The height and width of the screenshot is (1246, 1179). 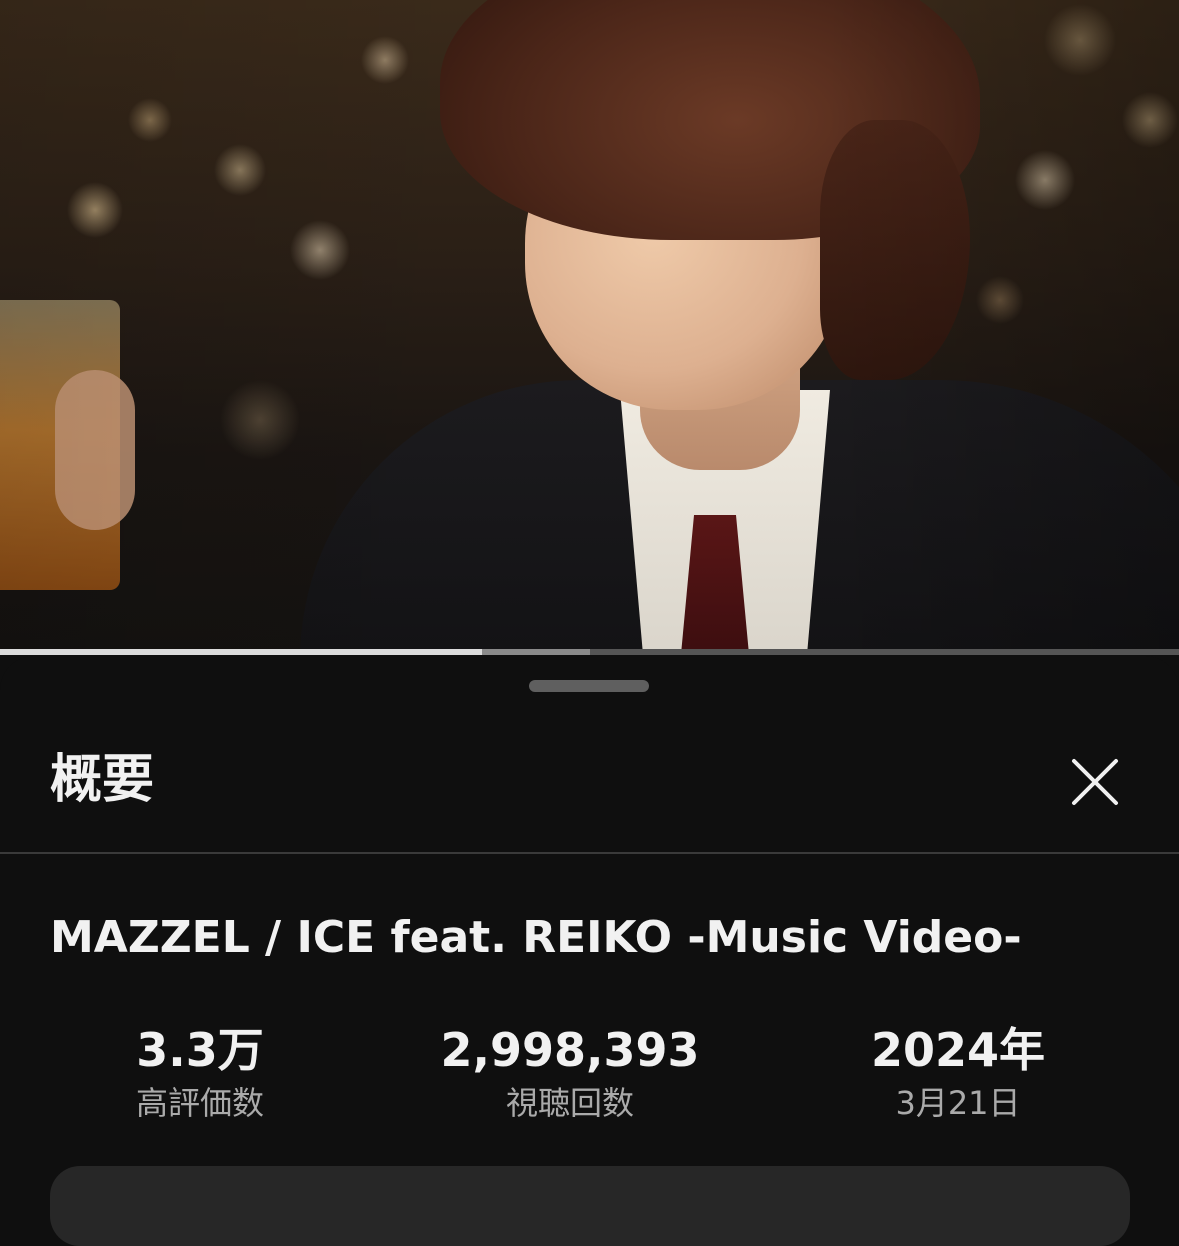 What do you see at coordinates (589, 686) in the screenshot?
I see `drag-handle` at bounding box center [589, 686].